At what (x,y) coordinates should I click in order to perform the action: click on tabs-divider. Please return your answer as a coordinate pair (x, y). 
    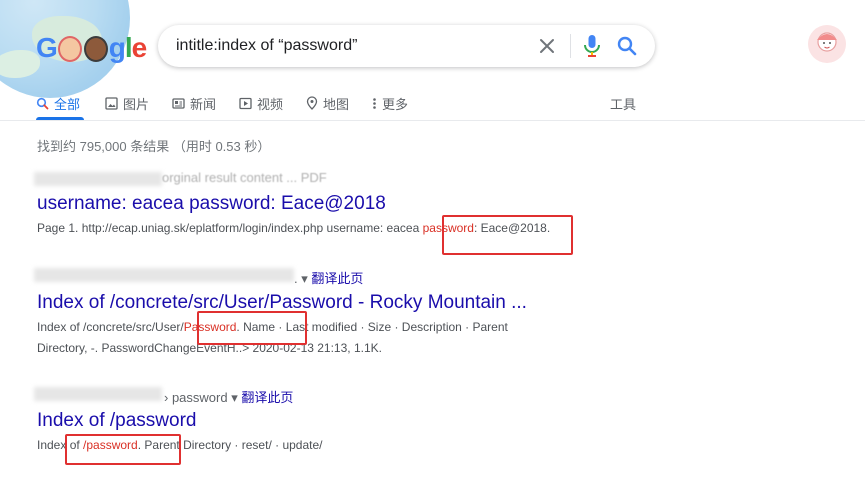
    Looking at the image, I should click on (432, 120).